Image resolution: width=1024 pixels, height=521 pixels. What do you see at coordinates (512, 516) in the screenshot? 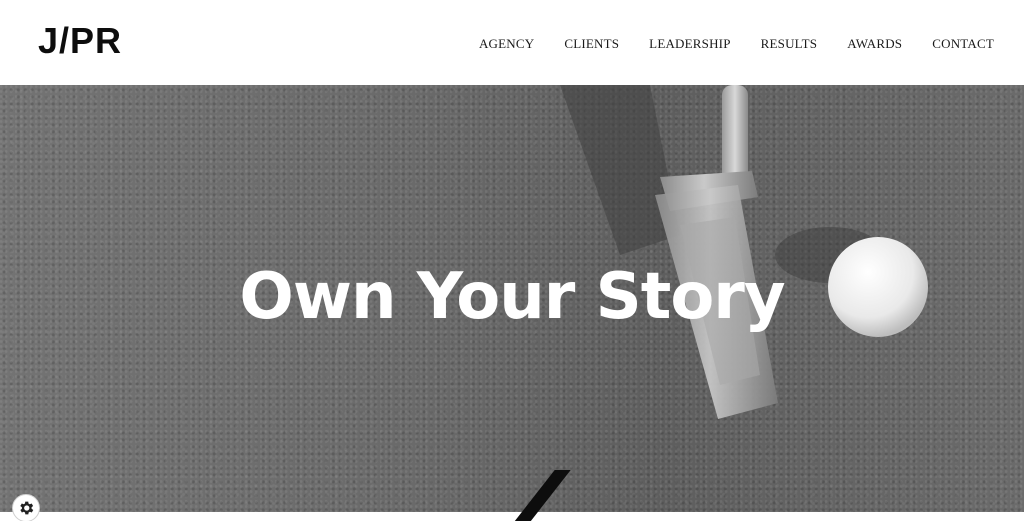
I see `section-divider` at bounding box center [512, 516].